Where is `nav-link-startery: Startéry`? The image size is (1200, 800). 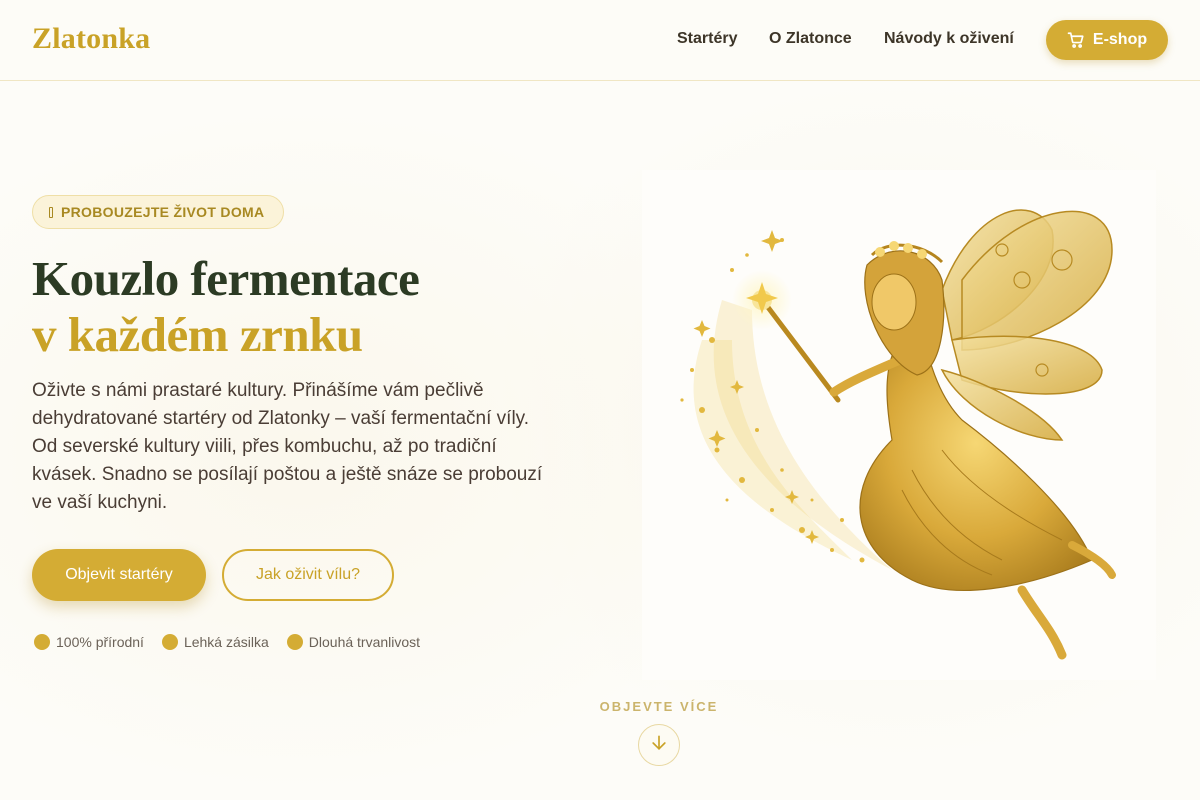
nav-link-startery: Startéry is located at coordinates (707, 39).